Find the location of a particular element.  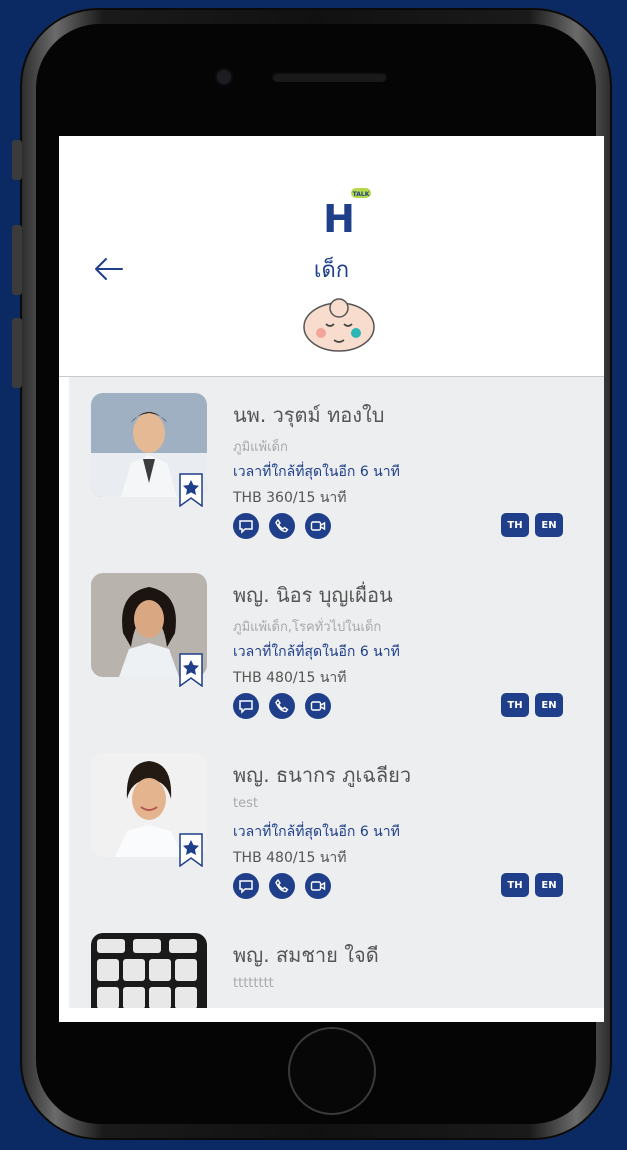

logo-letter: H is located at coordinates (339, 216).